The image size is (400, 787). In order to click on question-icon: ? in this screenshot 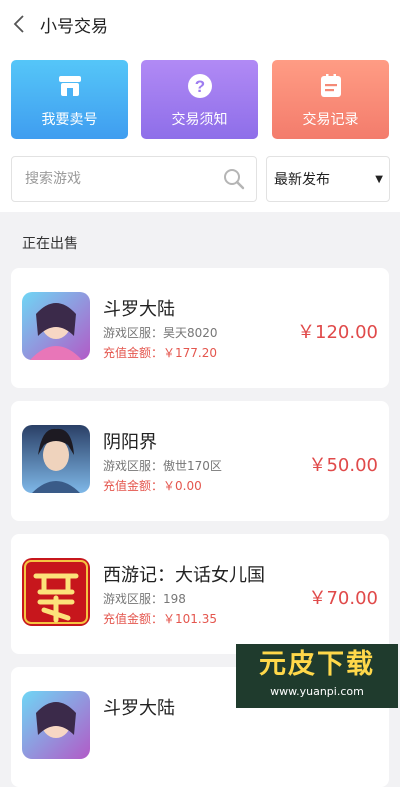, I will do `click(200, 86)`.